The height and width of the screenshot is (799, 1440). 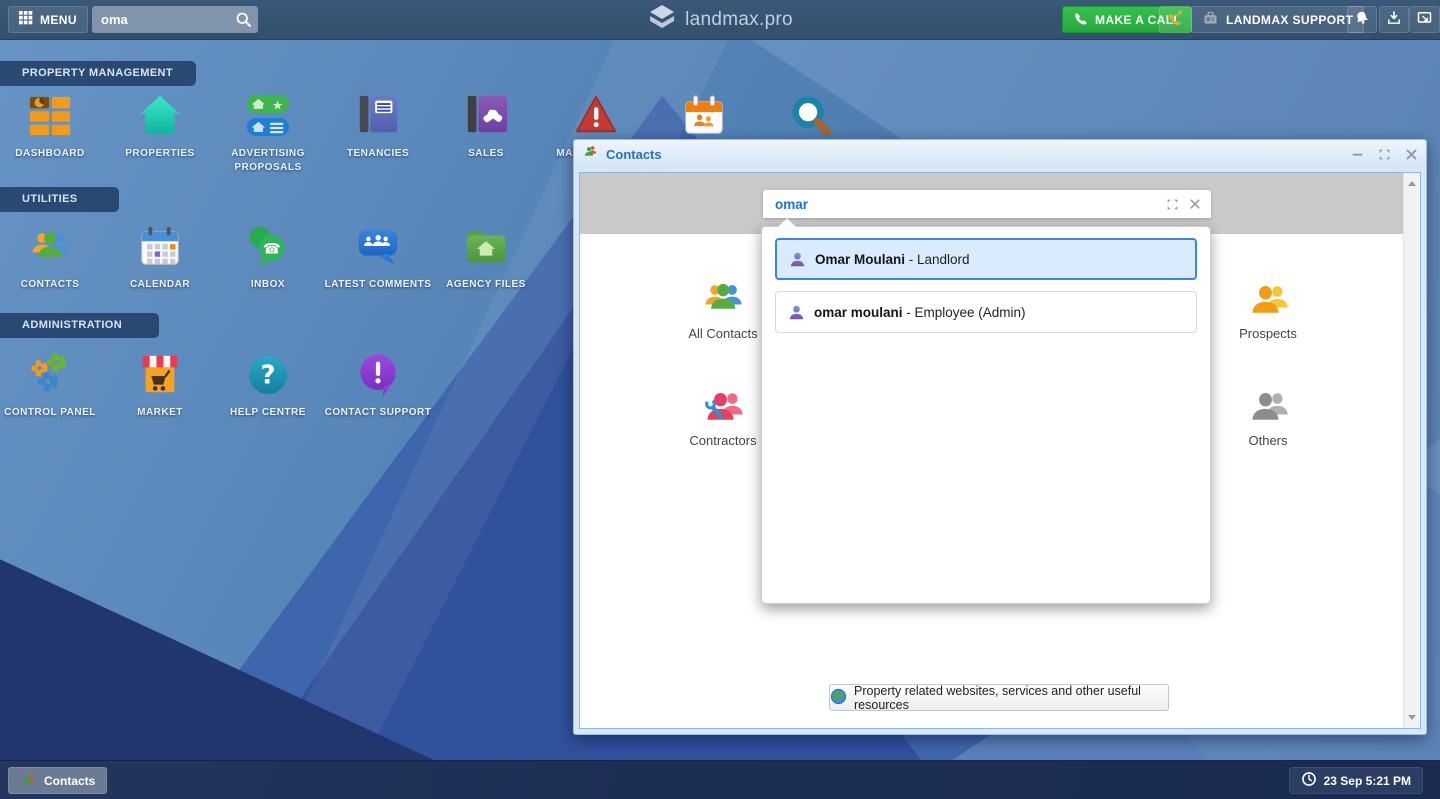 I want to click on bell-icon, so click(x=1362, y=19).